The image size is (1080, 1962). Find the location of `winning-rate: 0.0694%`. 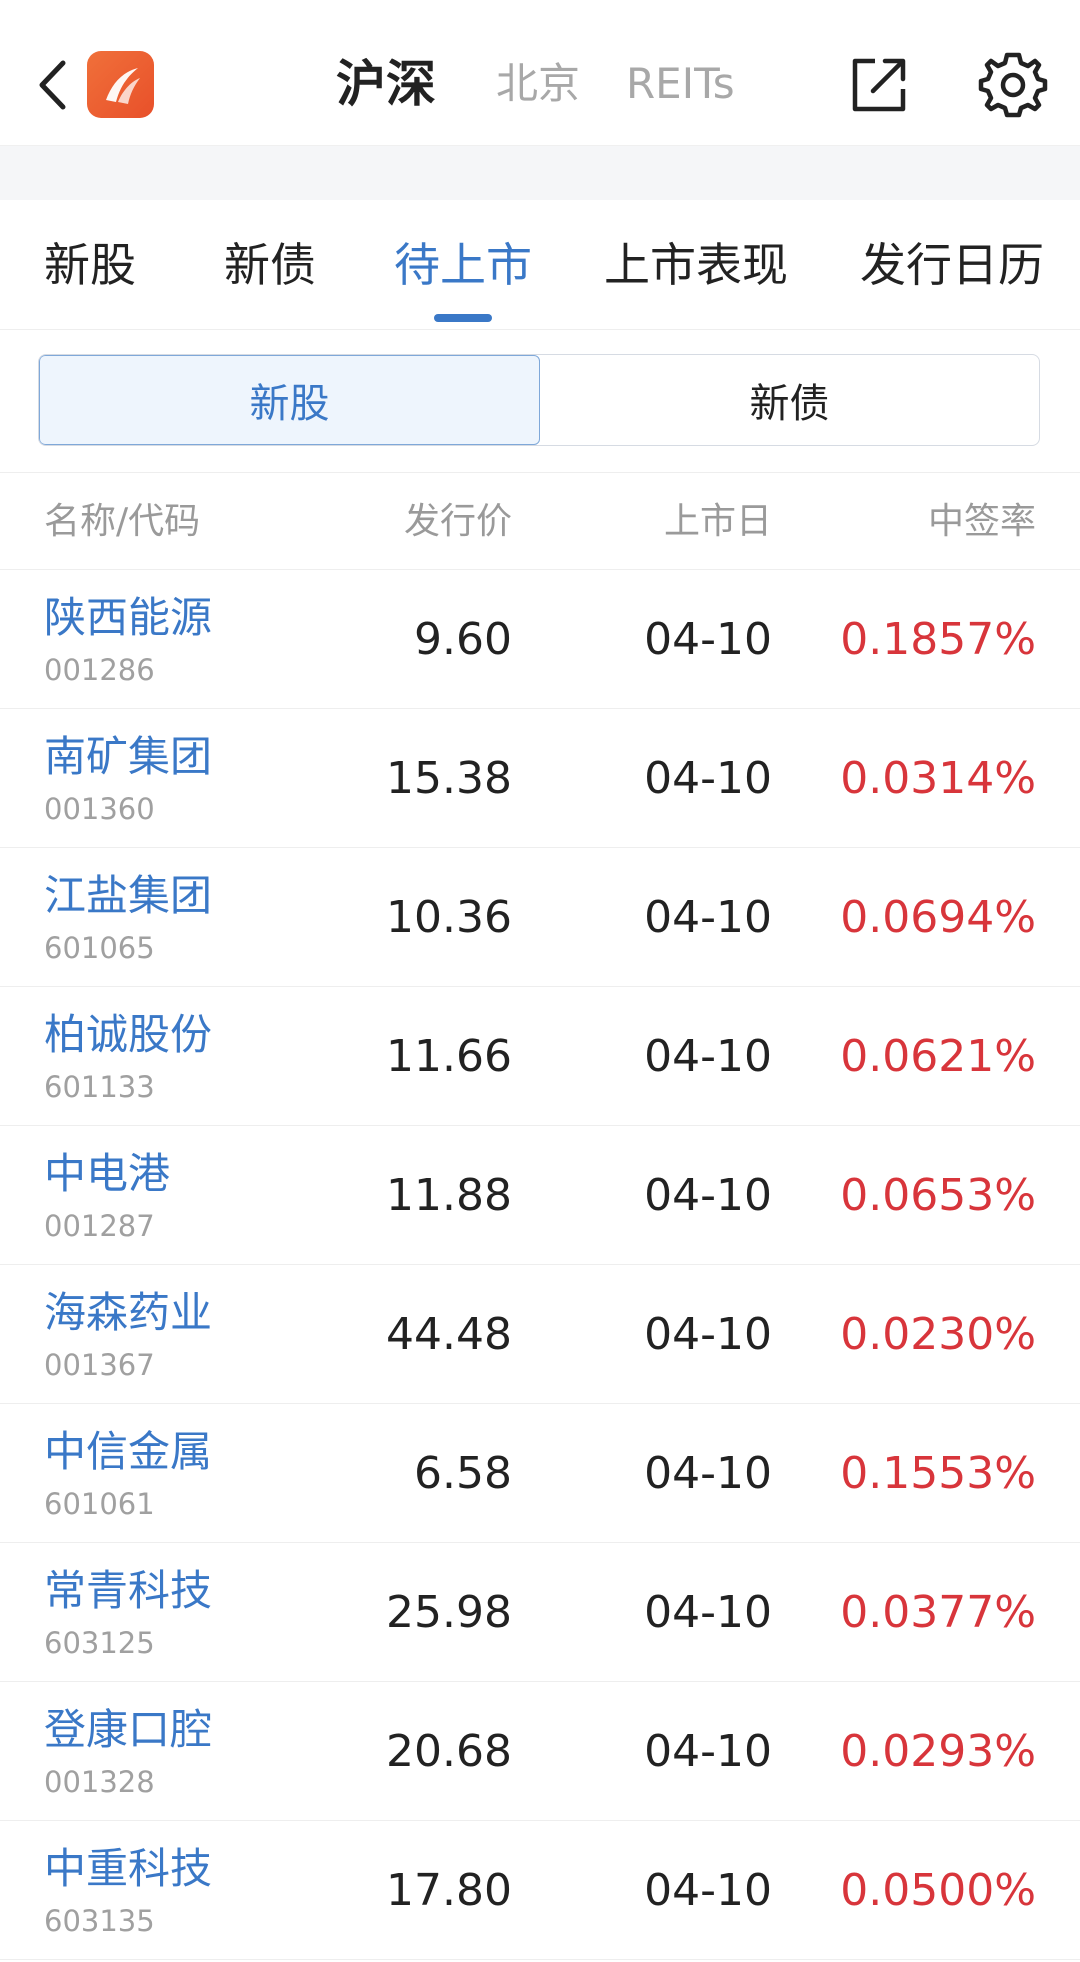

winning-rate: 0.0694% is located at coordinates (938, 917).